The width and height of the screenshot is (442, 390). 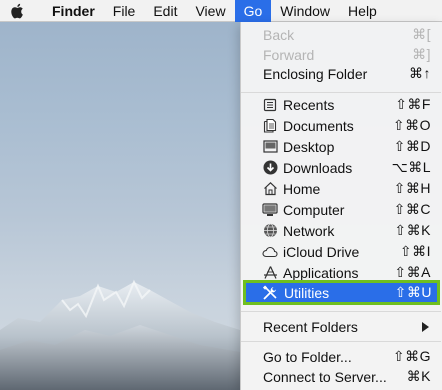 I want to click on menu-go: Go, so click(x=253, y=11).